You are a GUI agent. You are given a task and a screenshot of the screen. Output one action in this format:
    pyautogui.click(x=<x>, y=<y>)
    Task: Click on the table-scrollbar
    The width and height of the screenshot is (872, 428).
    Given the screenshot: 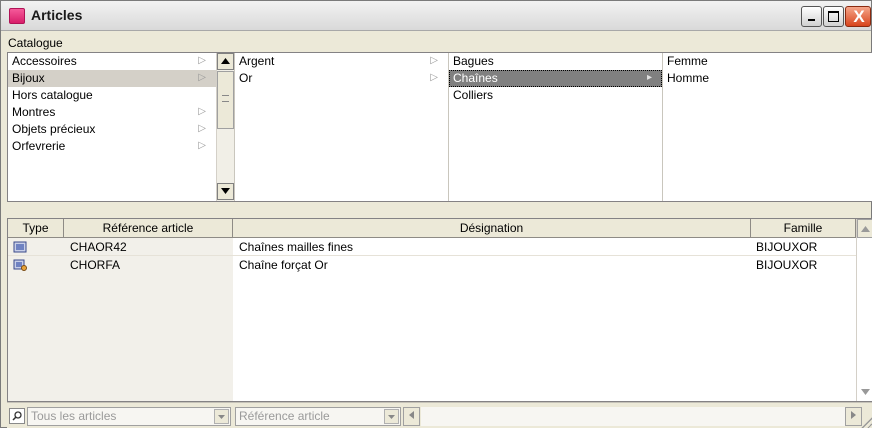 What is the action you would take?
    pyautogui.click(x=864, y=310)
    